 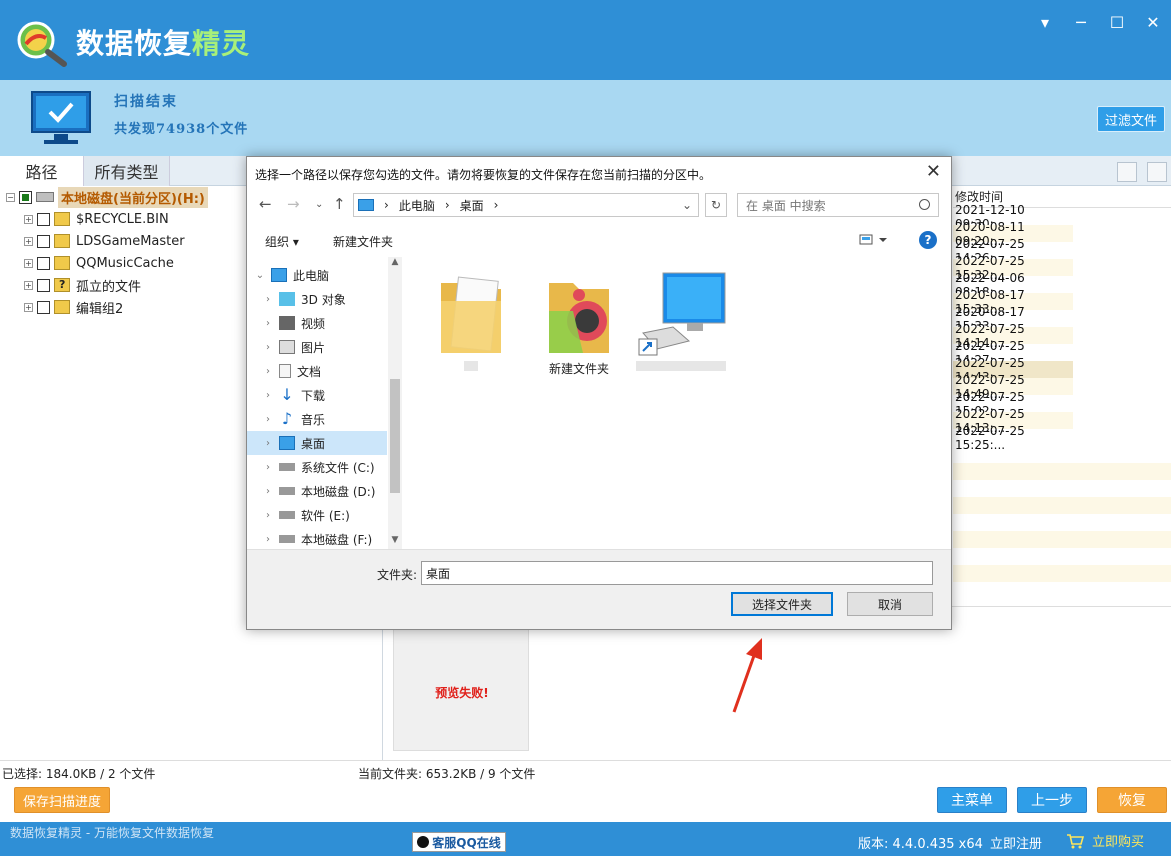 What do you see at coordinates (317, 323) in the screenshot?
I see `nav-item-videos: › 视频` at bounding box center [317, 323].